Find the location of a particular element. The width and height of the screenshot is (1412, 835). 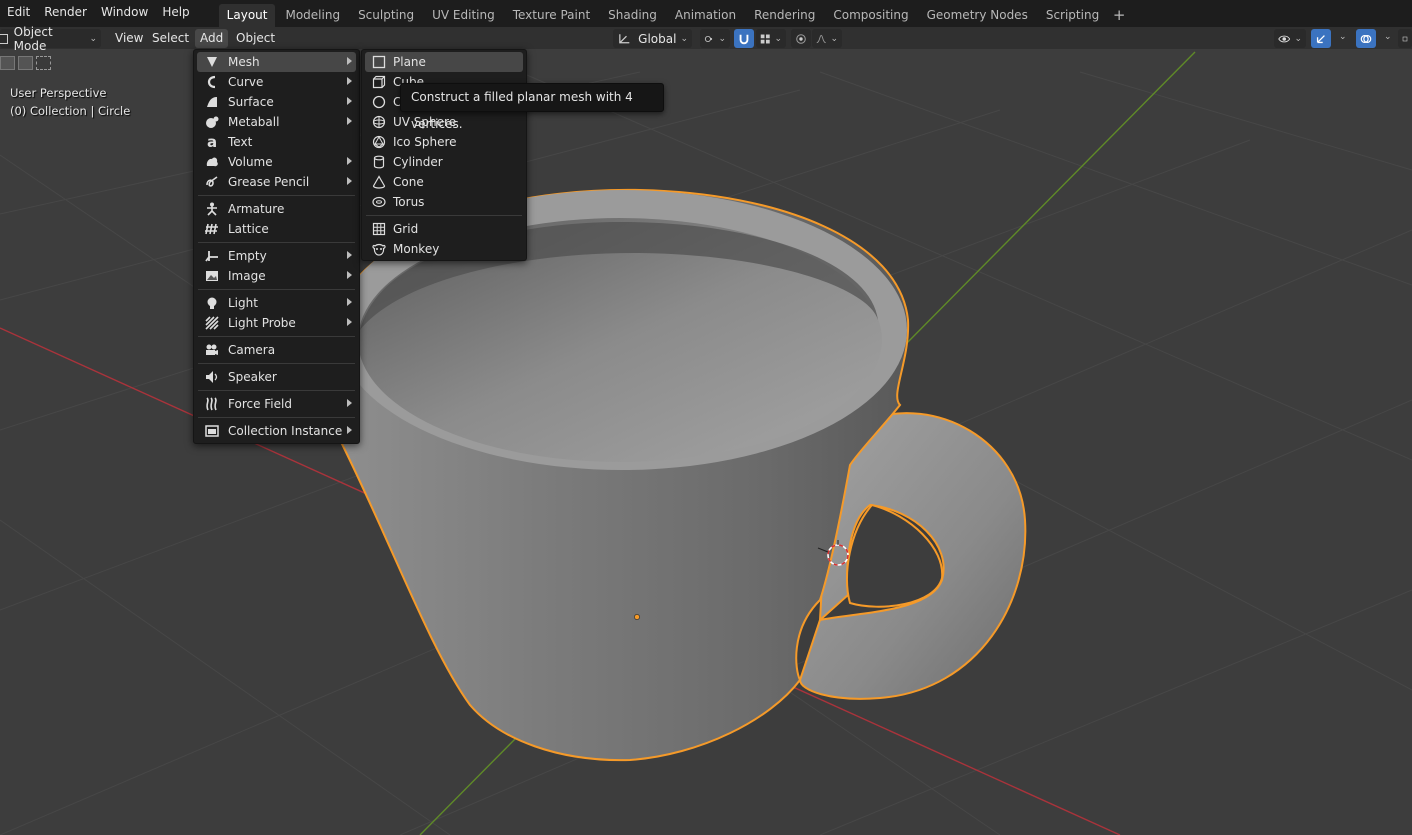

gizmo-toggle is located at coordinates (1321, 38).